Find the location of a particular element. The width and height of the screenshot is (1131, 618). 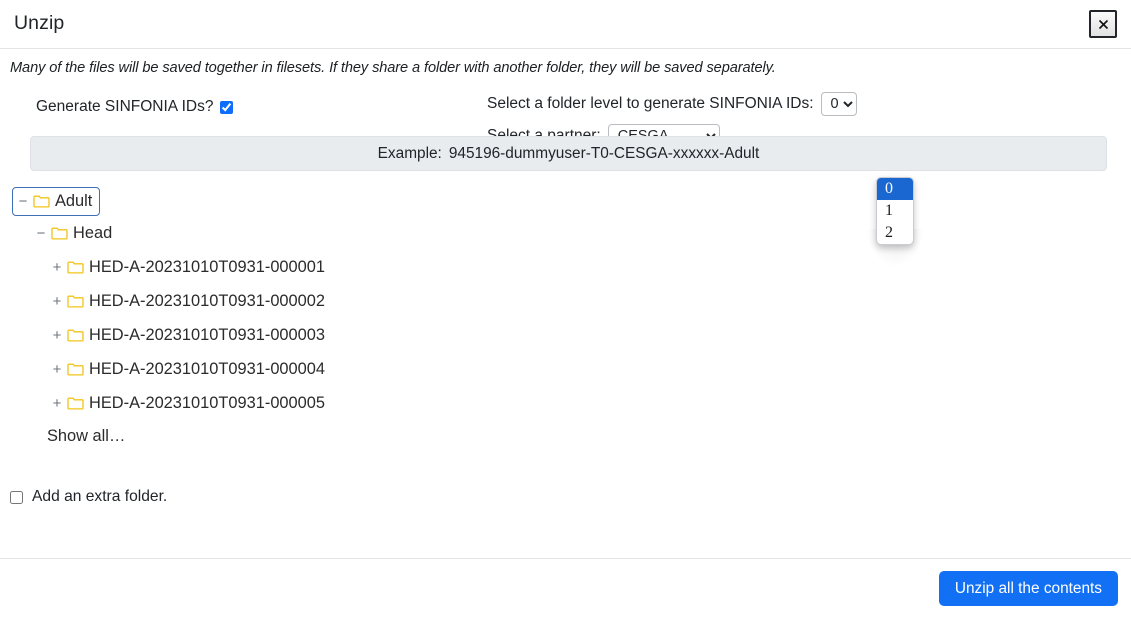

close-icon is located at coordinates (1103, 24).